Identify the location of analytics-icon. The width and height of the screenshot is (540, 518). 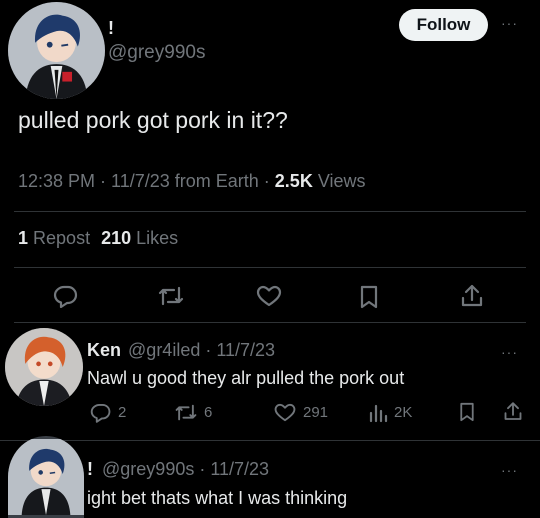
(378, 413).